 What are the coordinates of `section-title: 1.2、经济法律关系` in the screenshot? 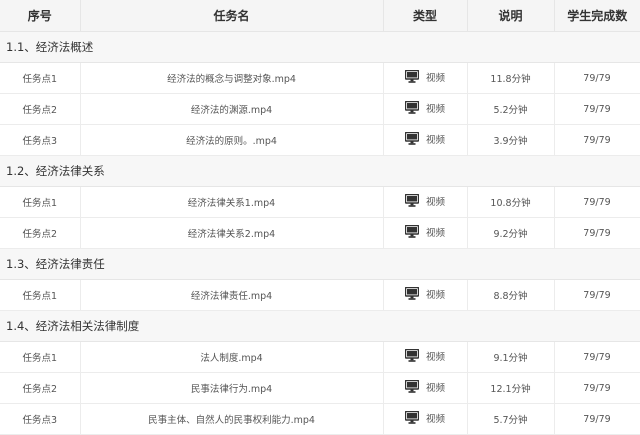 It's located at (320, 171).